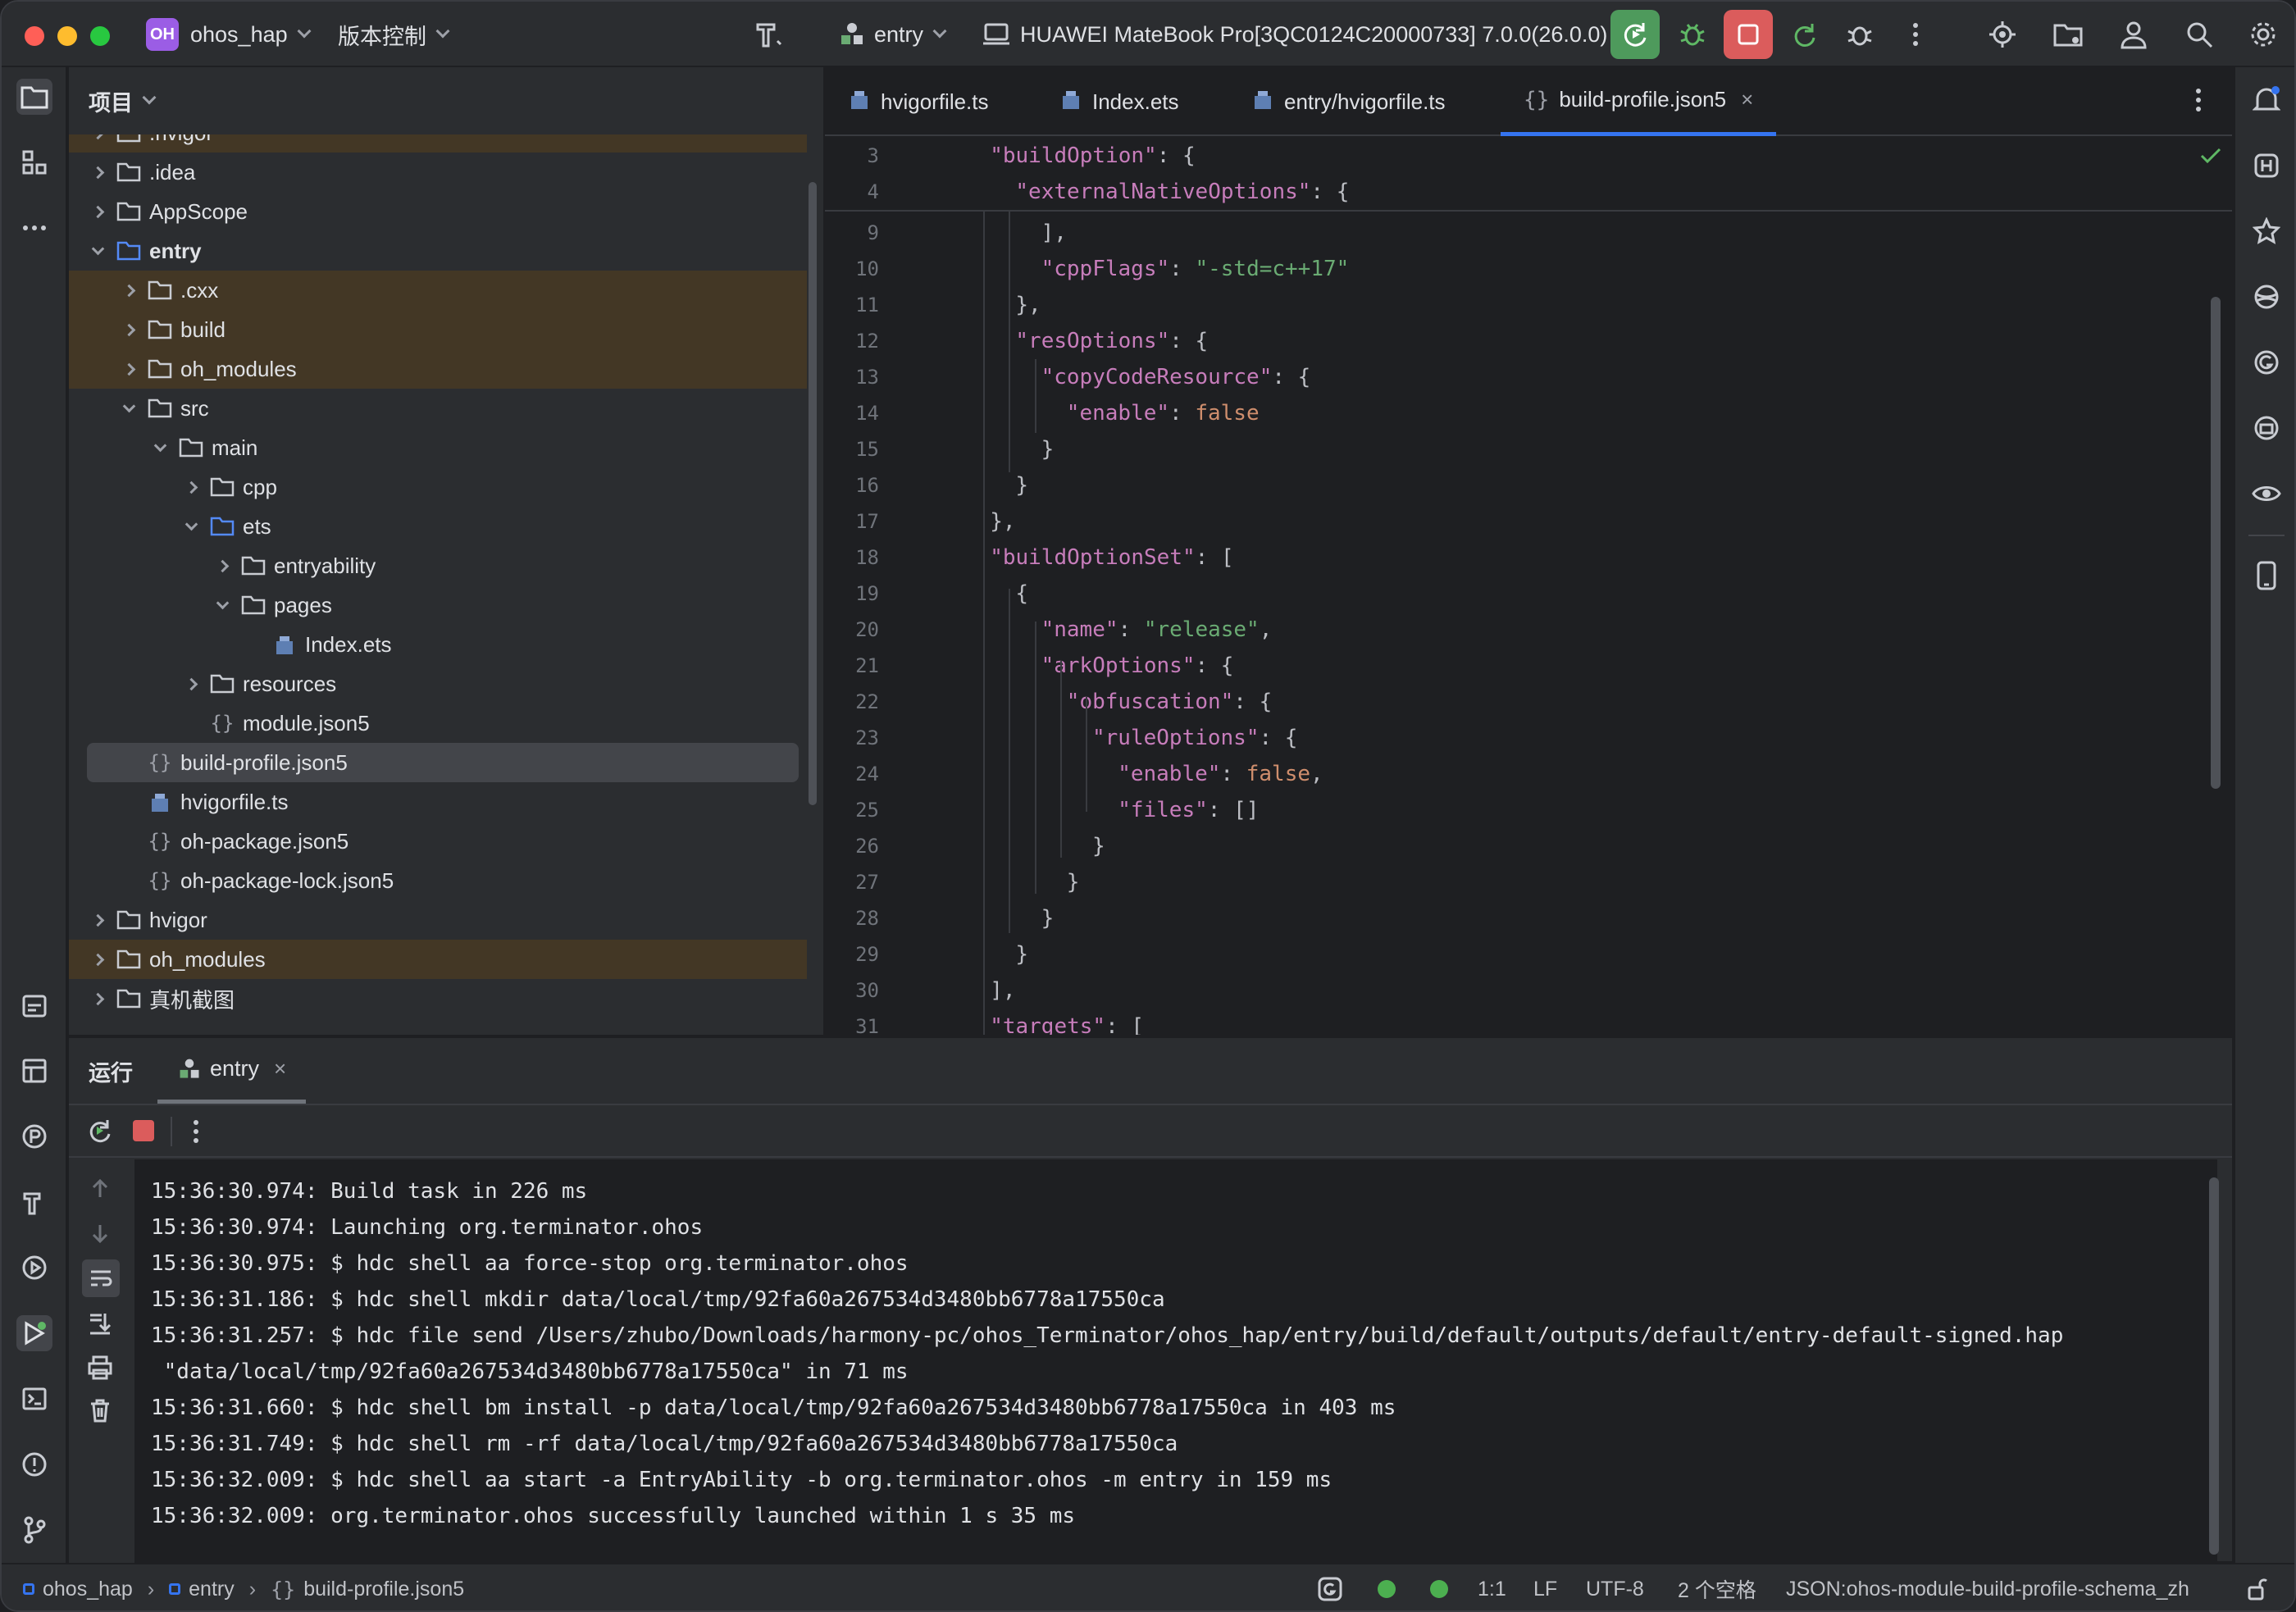 The height and width of the screenshot is (1612, 2296). What do you see at coordinates (196, 1133) in the screenshot?
I see `run-more-button` at bounding box center [196, 1133].